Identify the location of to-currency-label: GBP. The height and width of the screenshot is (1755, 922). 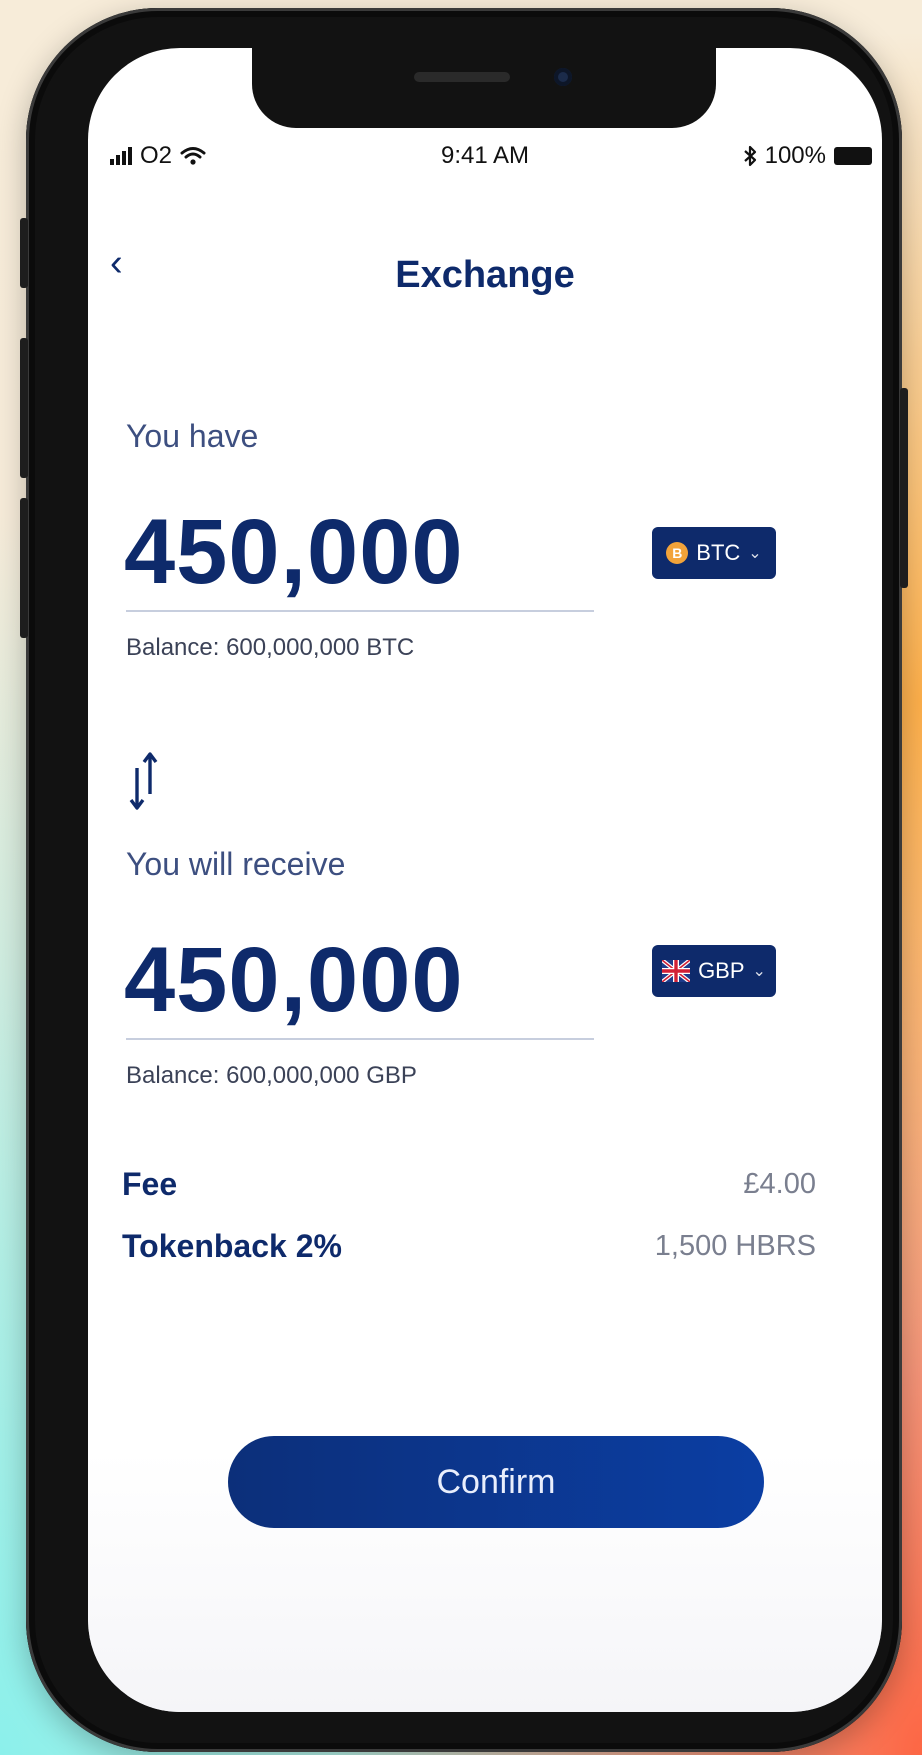
(721, 970).